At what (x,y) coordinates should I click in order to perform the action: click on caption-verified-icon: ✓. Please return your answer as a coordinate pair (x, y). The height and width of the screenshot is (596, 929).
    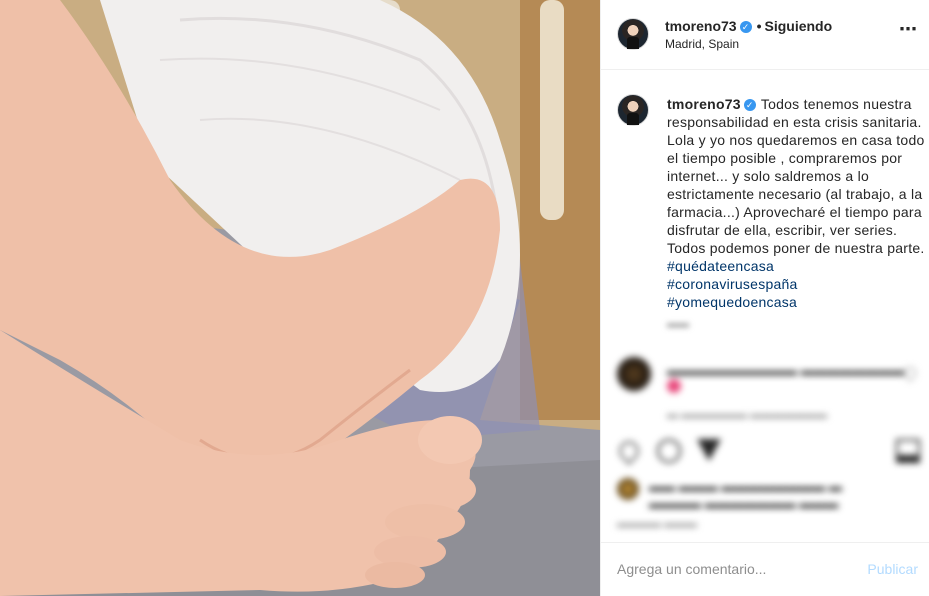
    Looking at the image, I should click on (749, 105).